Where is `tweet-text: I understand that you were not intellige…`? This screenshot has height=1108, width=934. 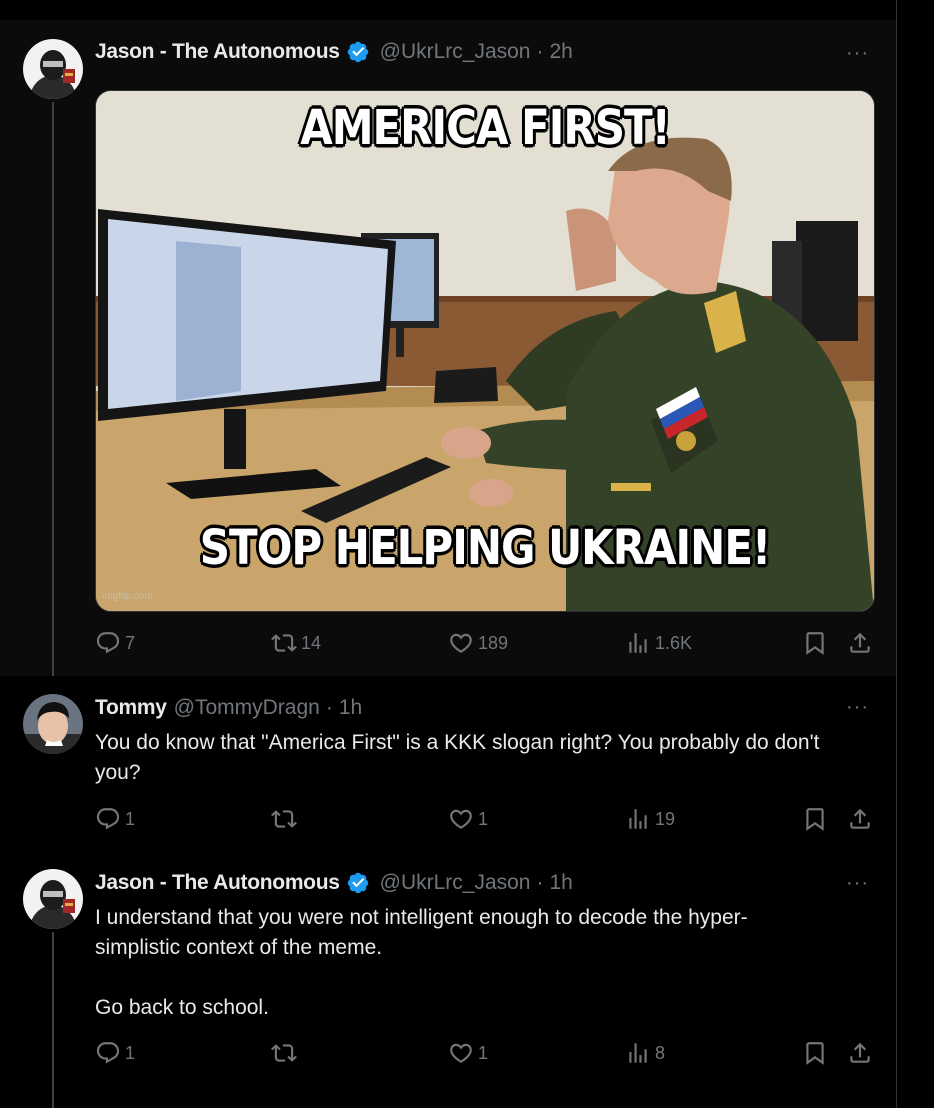
tweet-text: I understand that you were not intellige… is located at coordinates (475, 963).